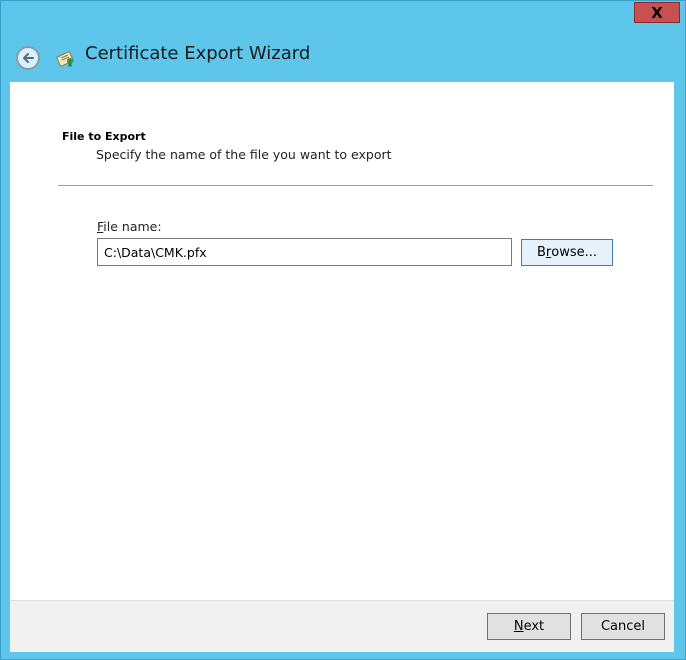 This screenshot has width=686, height=660. I want to click on next-button: Next, so click(529, 626).